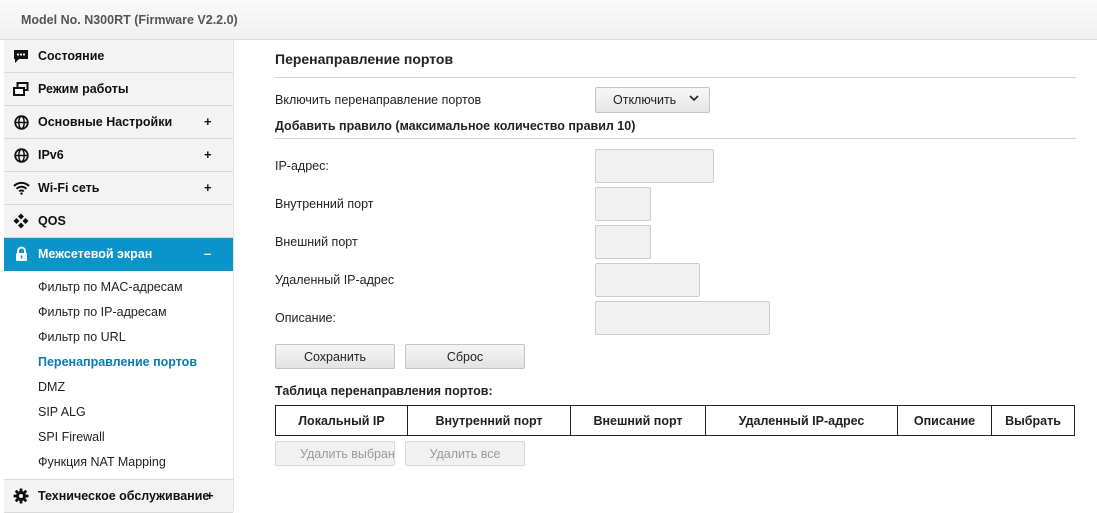  I want to click on submenu-item-port-forwarding: Перенаправление портов, so click(118, 362).